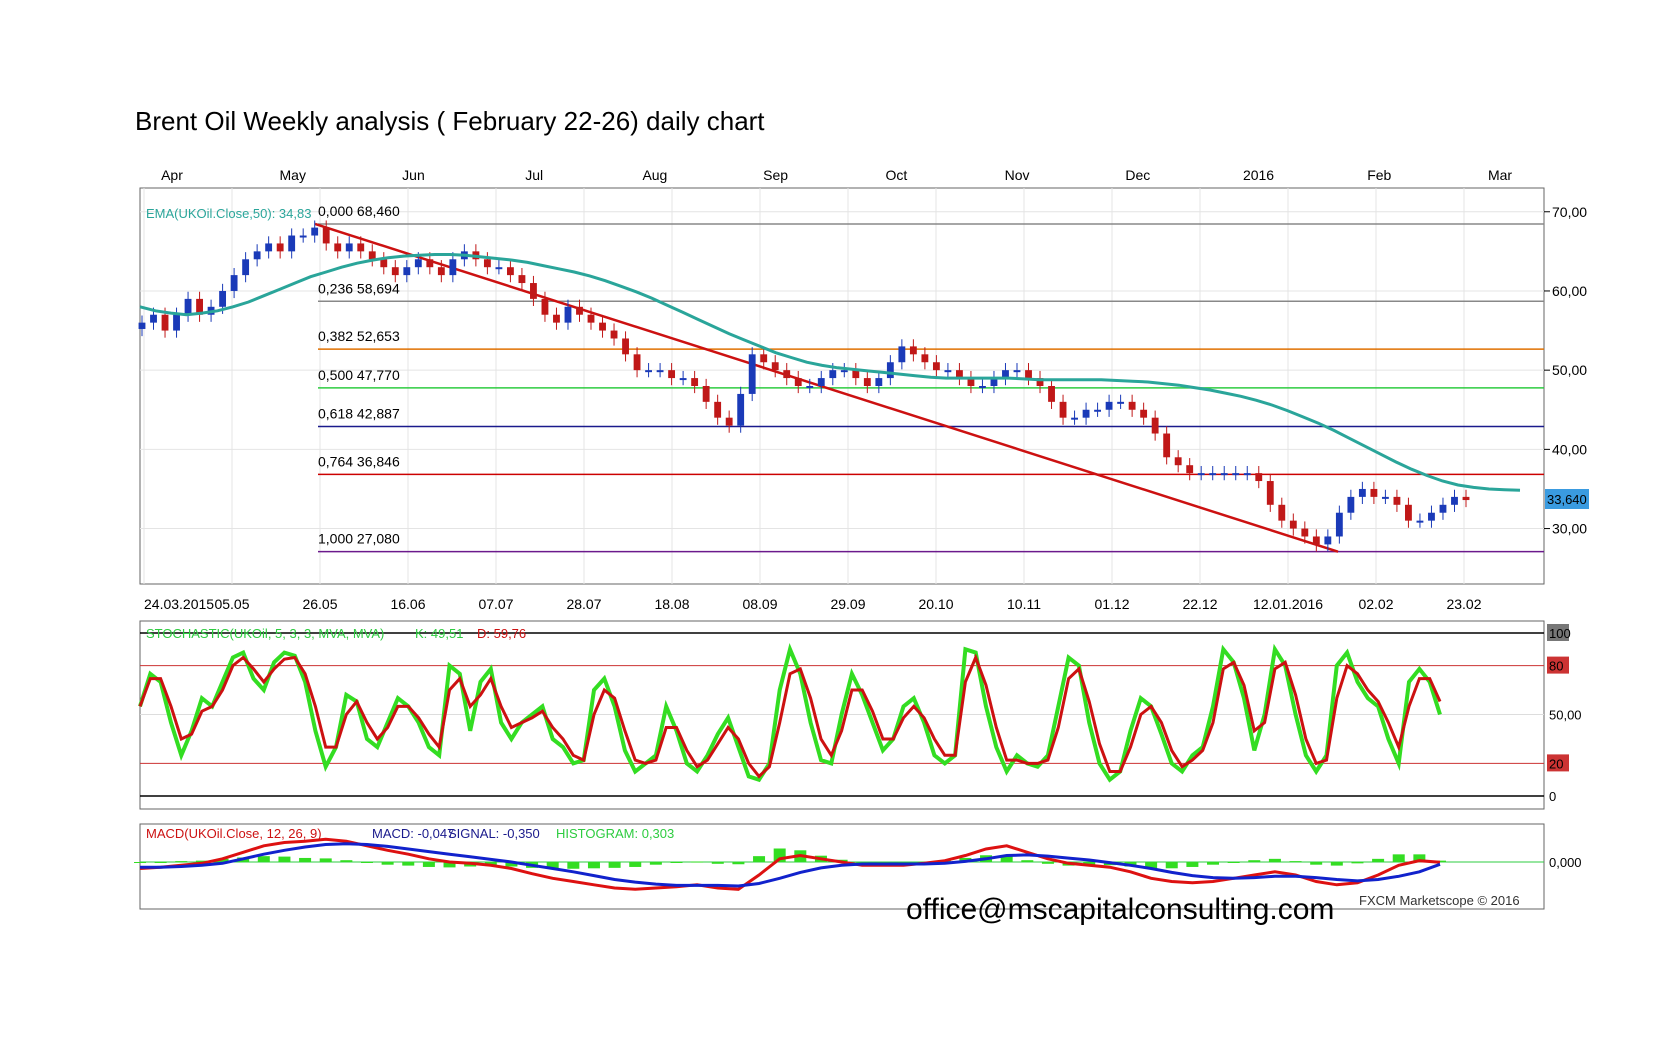  Describe the element at coordinates (759, 604) in the screenshot. I see `date-label: 08.09` at that location.